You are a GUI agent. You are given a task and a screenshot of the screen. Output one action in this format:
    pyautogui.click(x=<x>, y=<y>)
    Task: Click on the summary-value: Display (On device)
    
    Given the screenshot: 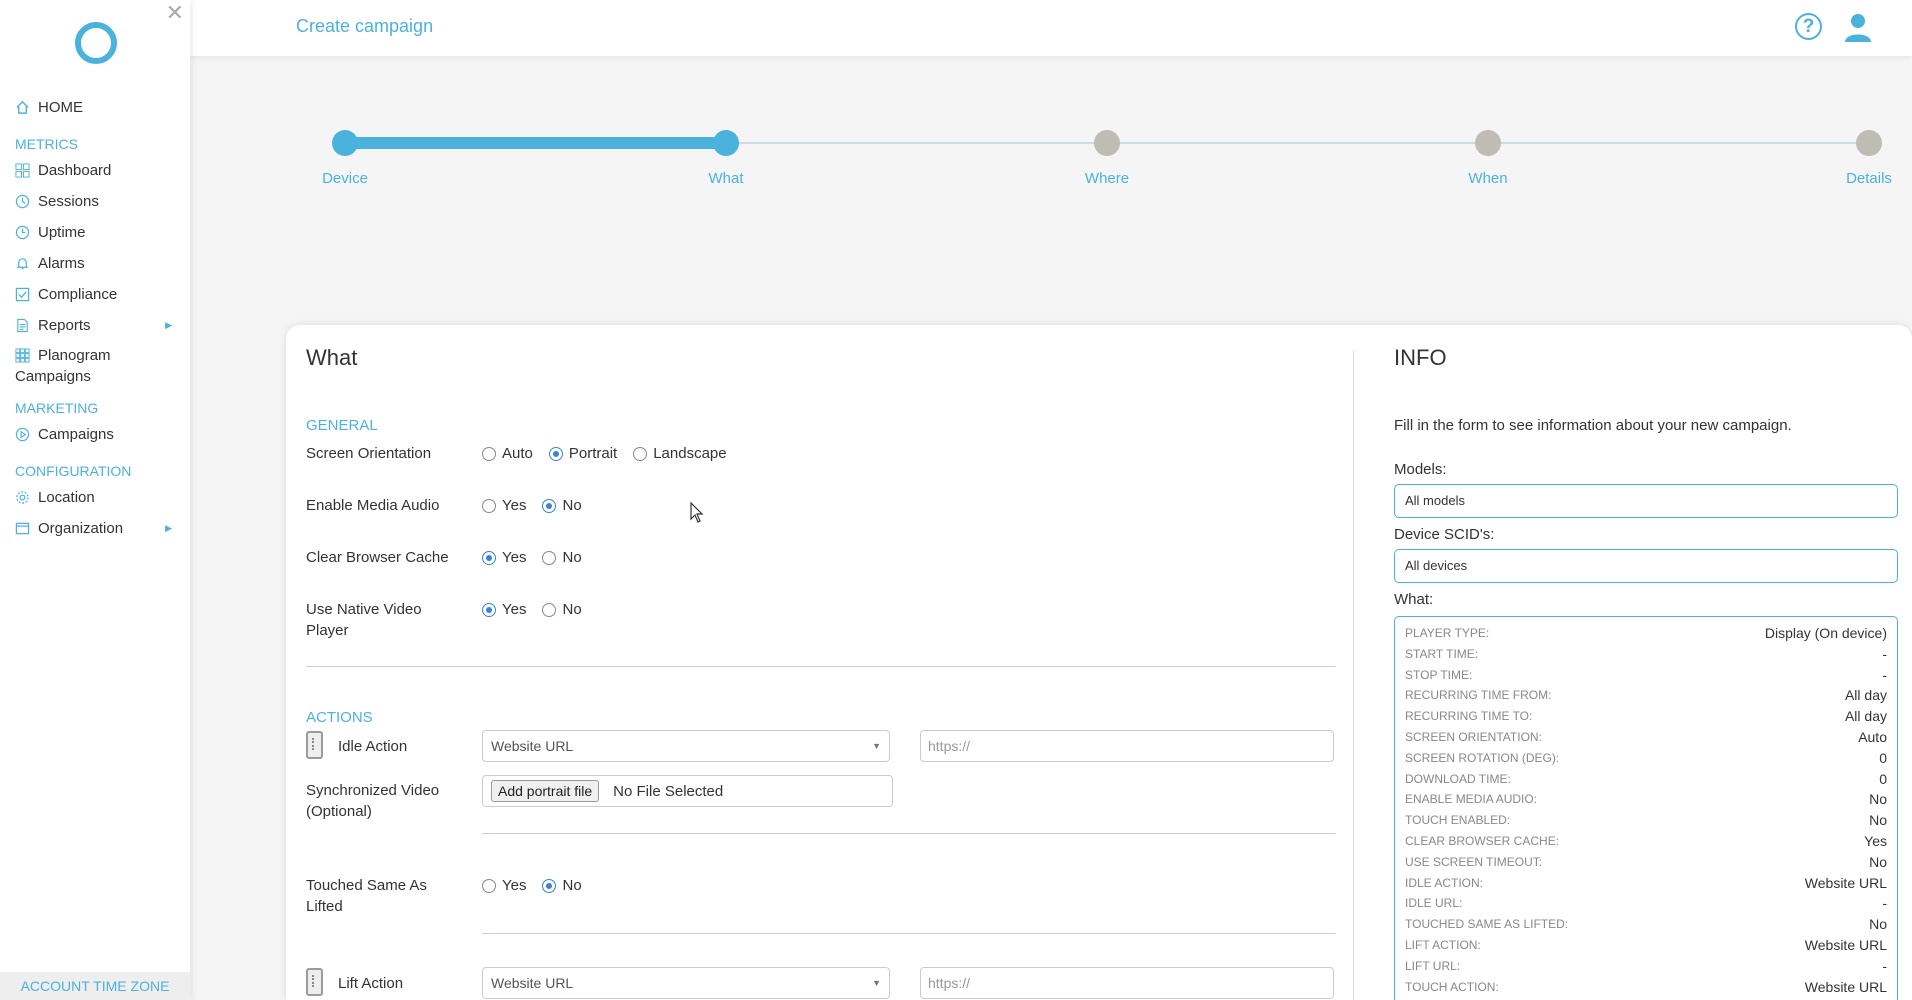 What is the action you would take?
    pyautogui.click(x=1825, y=633)
    